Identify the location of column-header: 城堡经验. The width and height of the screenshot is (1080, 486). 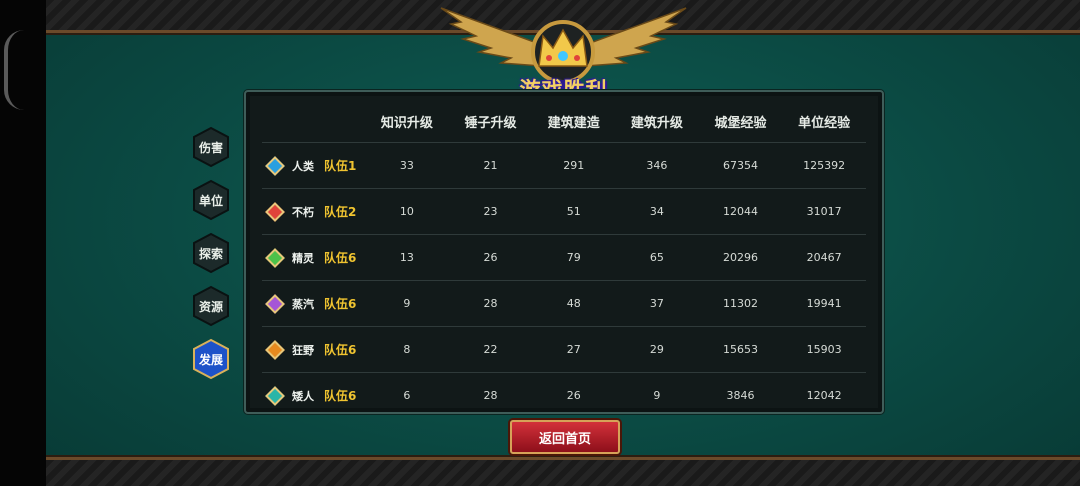
(740, 123).